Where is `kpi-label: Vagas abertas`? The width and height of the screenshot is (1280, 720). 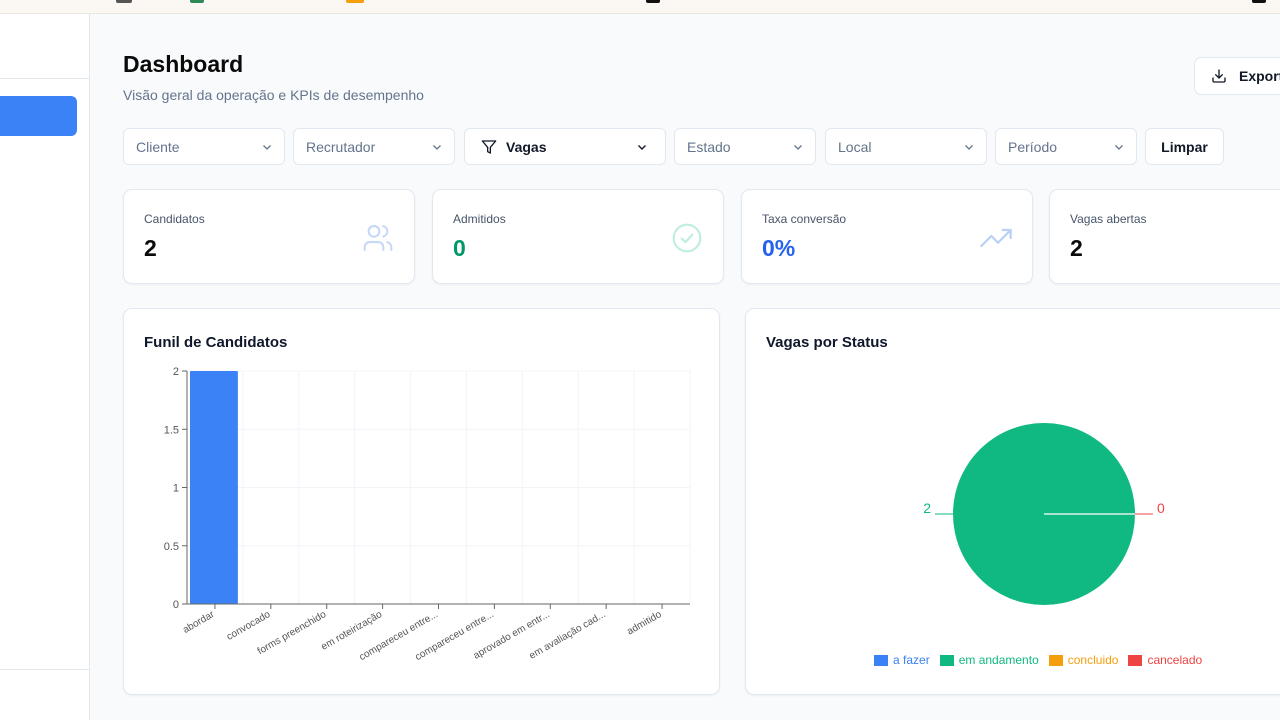
kpi-label: Vagas abertas is located at coordinates (1108, 219).